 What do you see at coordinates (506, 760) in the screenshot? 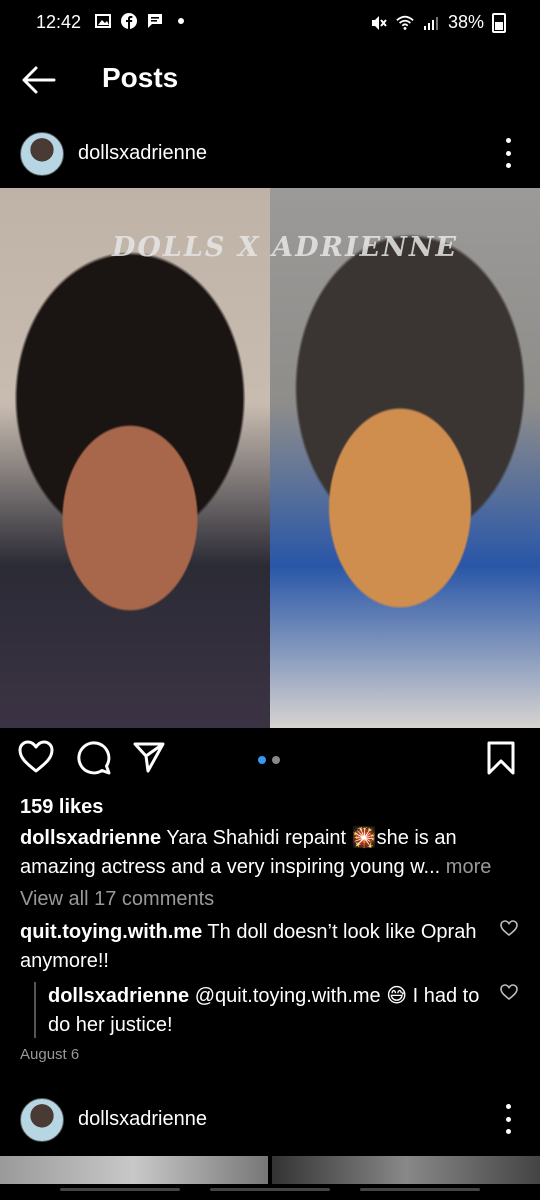
I see `save-bookmark-icon` at bounding box center [506, 760].